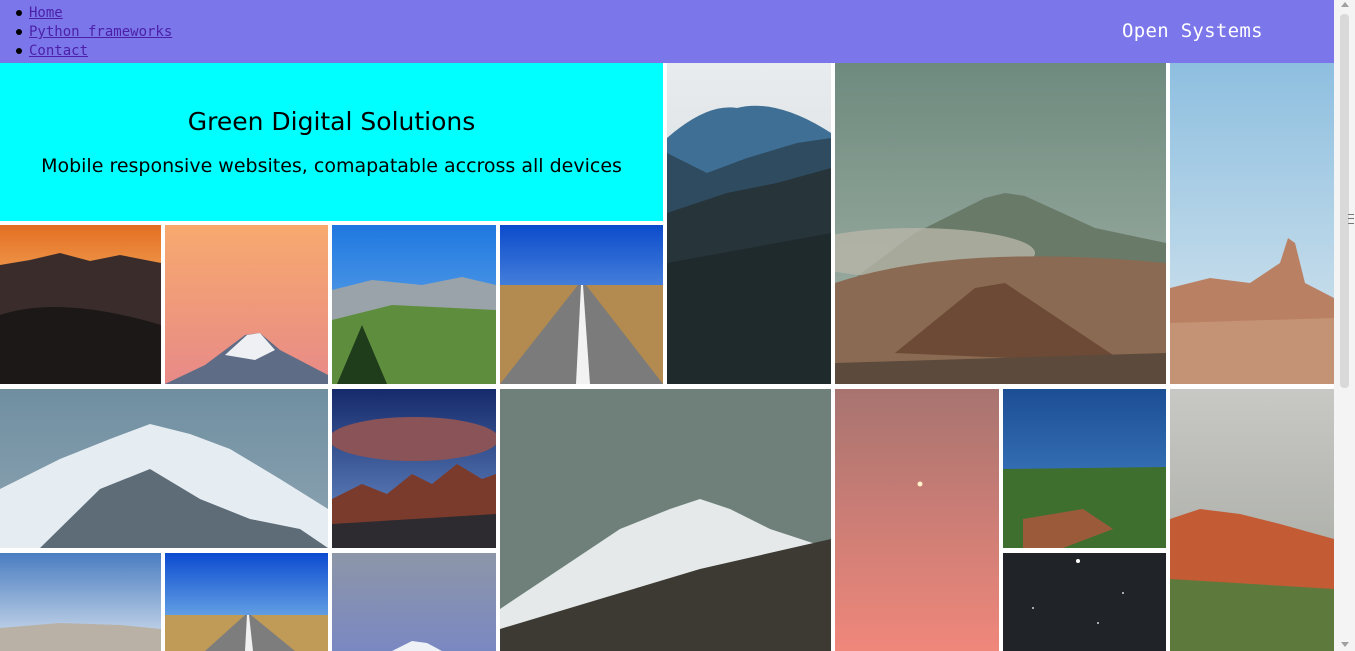  What do you see at coordinates (1345, 4) in the screenshot?
I see `scroll-up-arrow-icon` at bounding box center [1345, 4].